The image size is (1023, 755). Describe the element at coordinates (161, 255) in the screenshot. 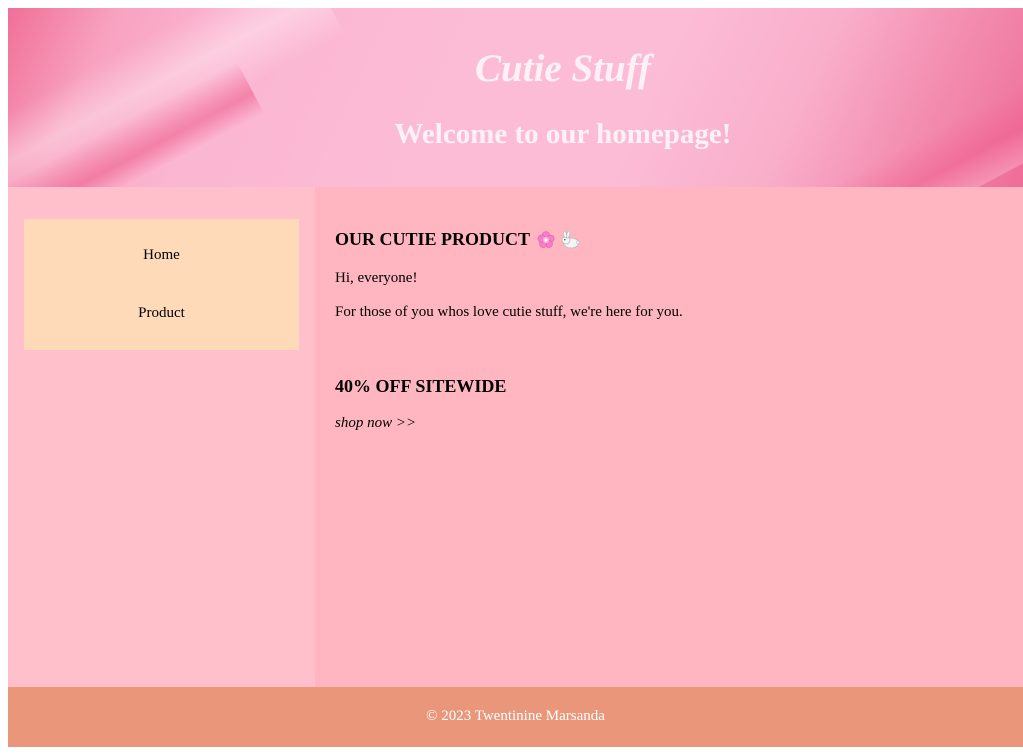

I see `nav-item-home: Home` at that location.